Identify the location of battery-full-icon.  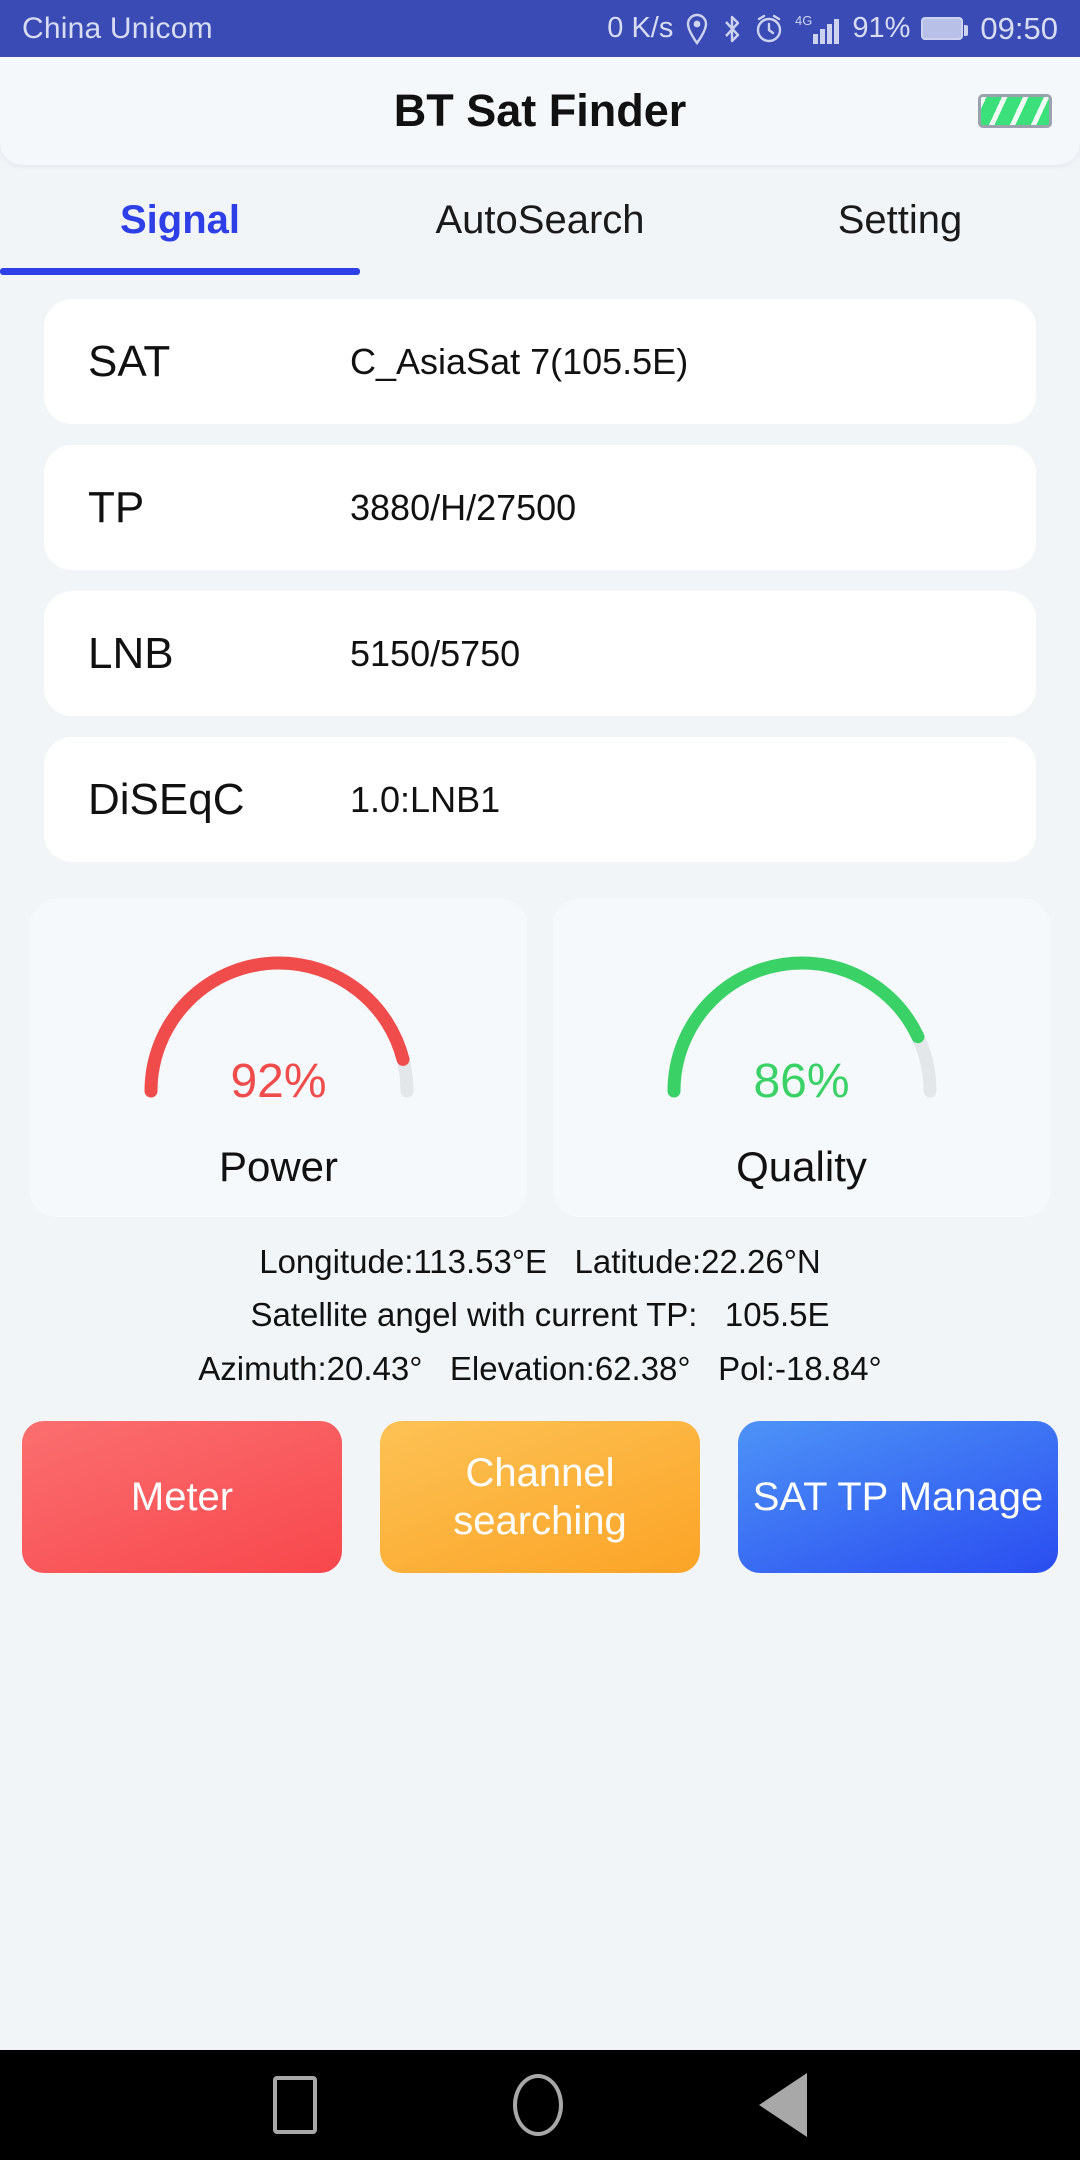
(1015, 111).